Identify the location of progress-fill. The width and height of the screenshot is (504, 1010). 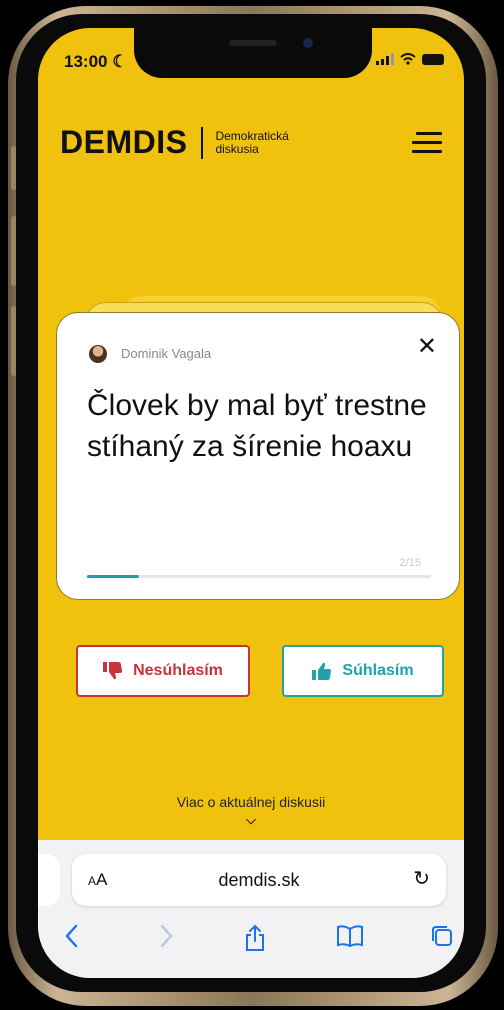
(113, 576).